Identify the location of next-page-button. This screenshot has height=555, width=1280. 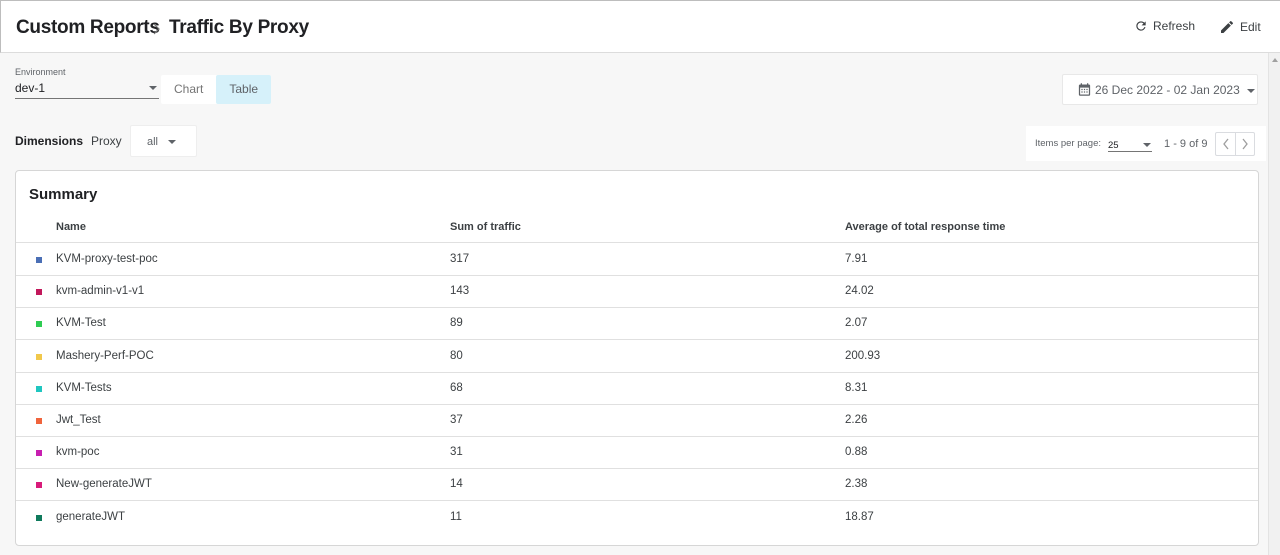
(1244, 143).